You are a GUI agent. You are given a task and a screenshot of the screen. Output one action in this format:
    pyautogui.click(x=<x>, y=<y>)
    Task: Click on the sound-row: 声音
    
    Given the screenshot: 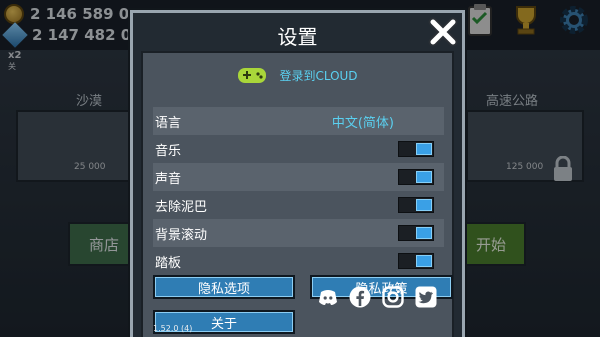 What is the action you would take?
    pyautogui.click(x=298, y=177)
    